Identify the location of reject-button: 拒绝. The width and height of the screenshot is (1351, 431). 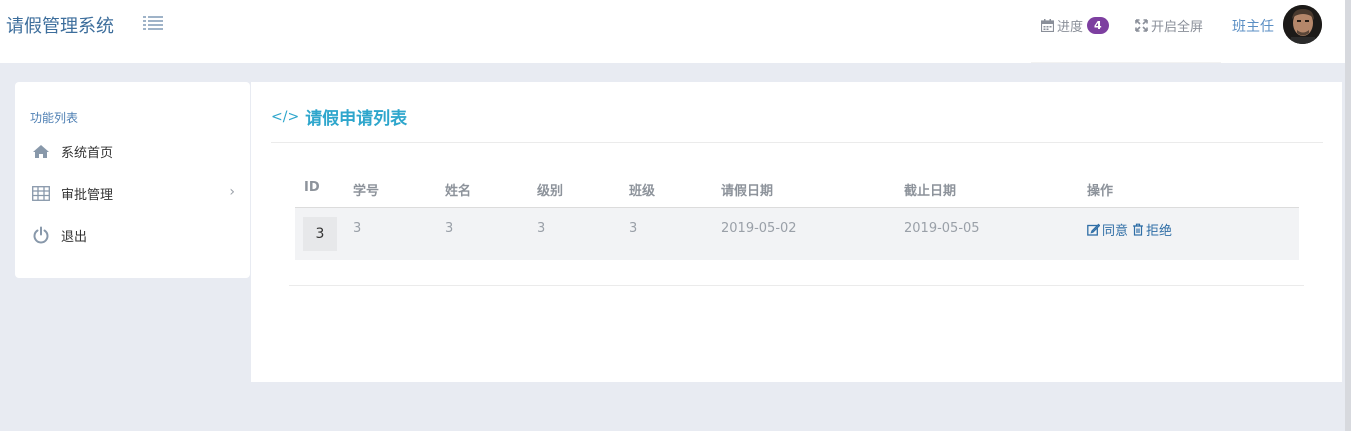
(1152, 229).